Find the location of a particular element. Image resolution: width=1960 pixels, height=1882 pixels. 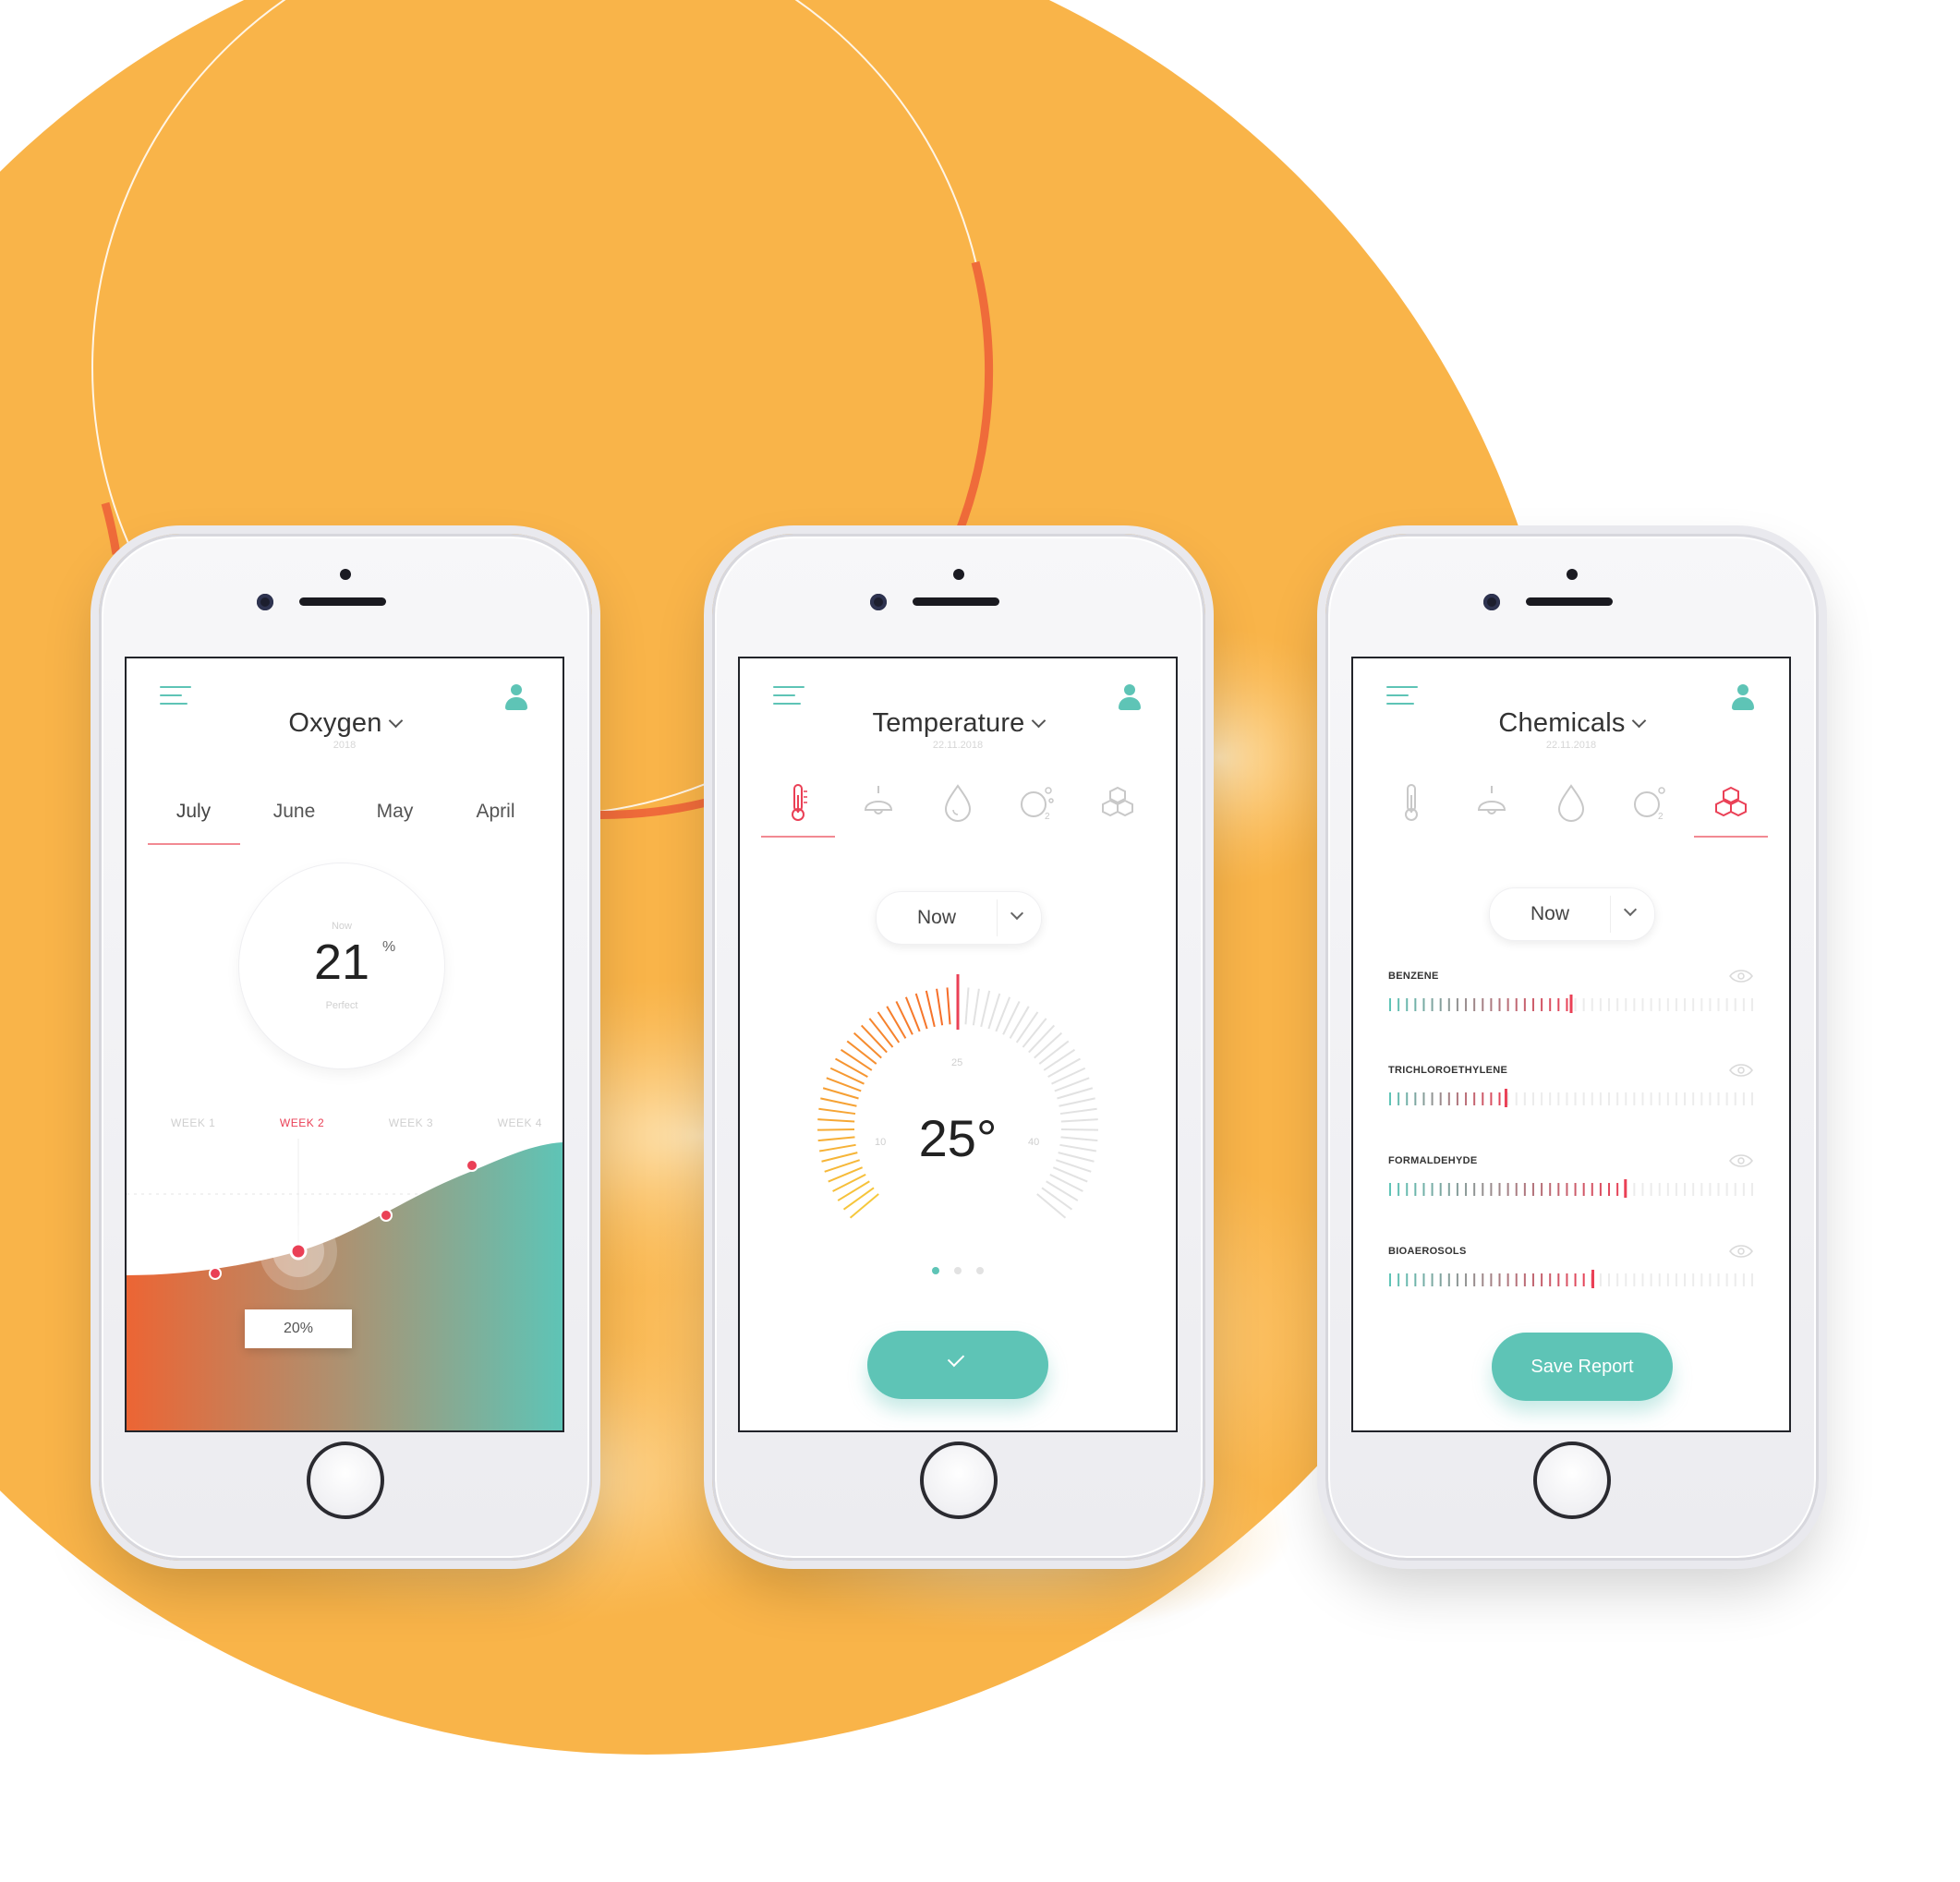

screen-title-dropdown: Temperature is located at coordinates (958, 723).